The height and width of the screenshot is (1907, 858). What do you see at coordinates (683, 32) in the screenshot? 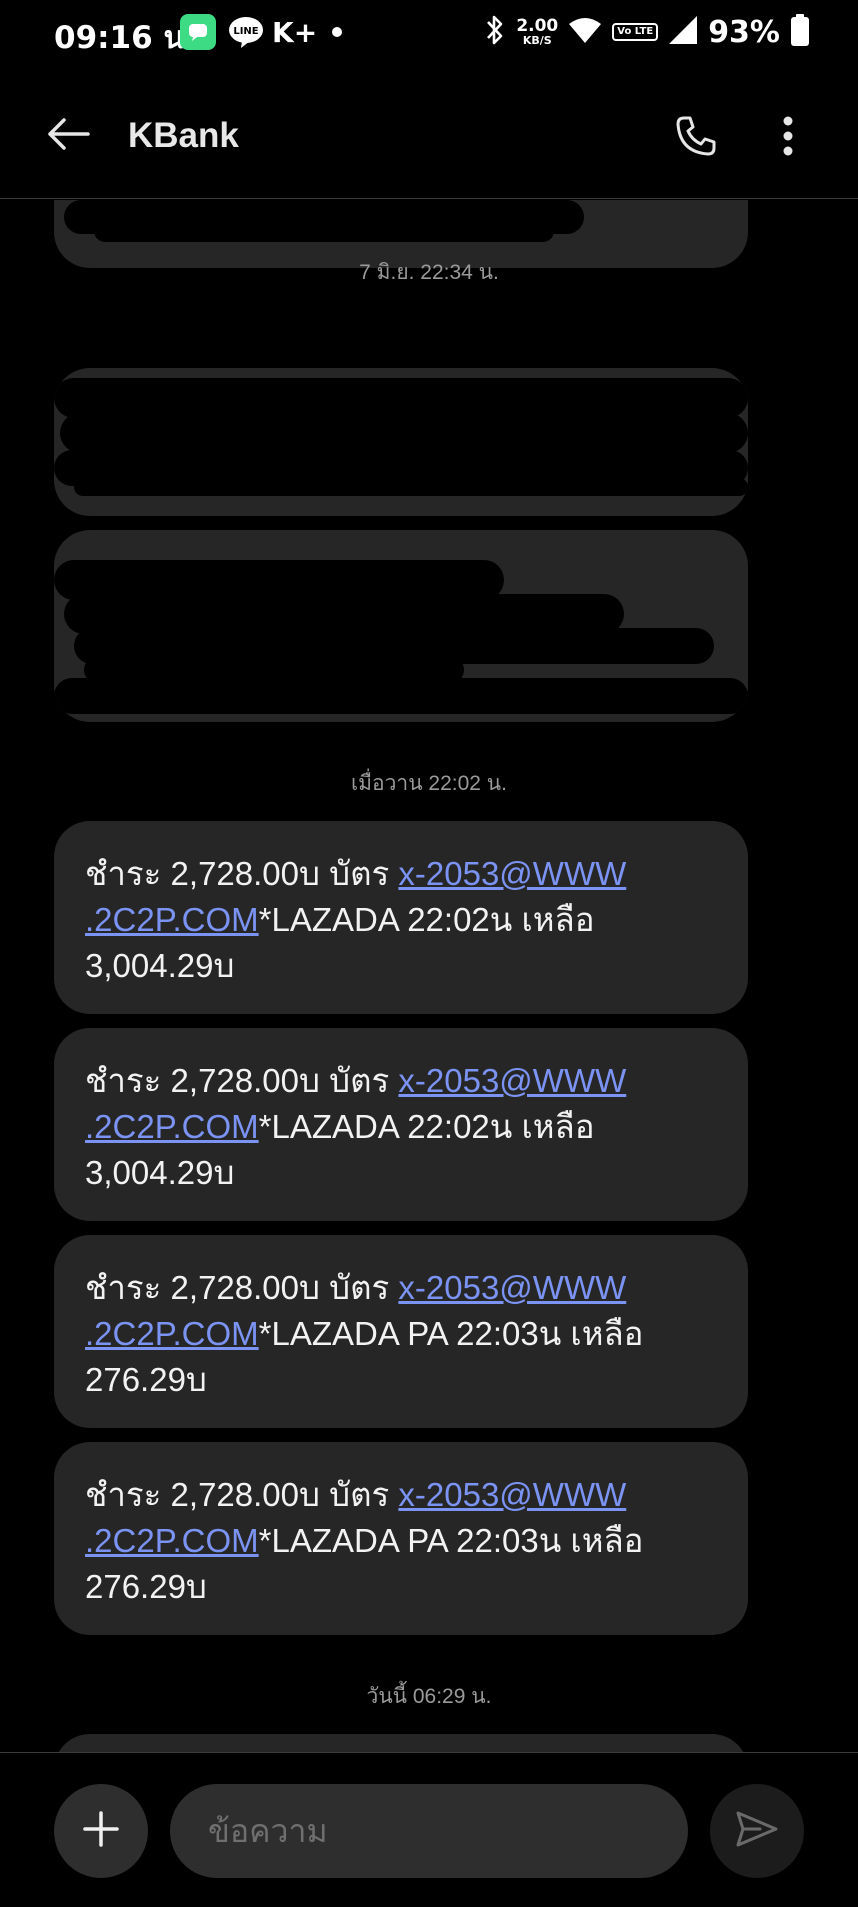
I see `signal-icon` at bounding box center [683, 32].